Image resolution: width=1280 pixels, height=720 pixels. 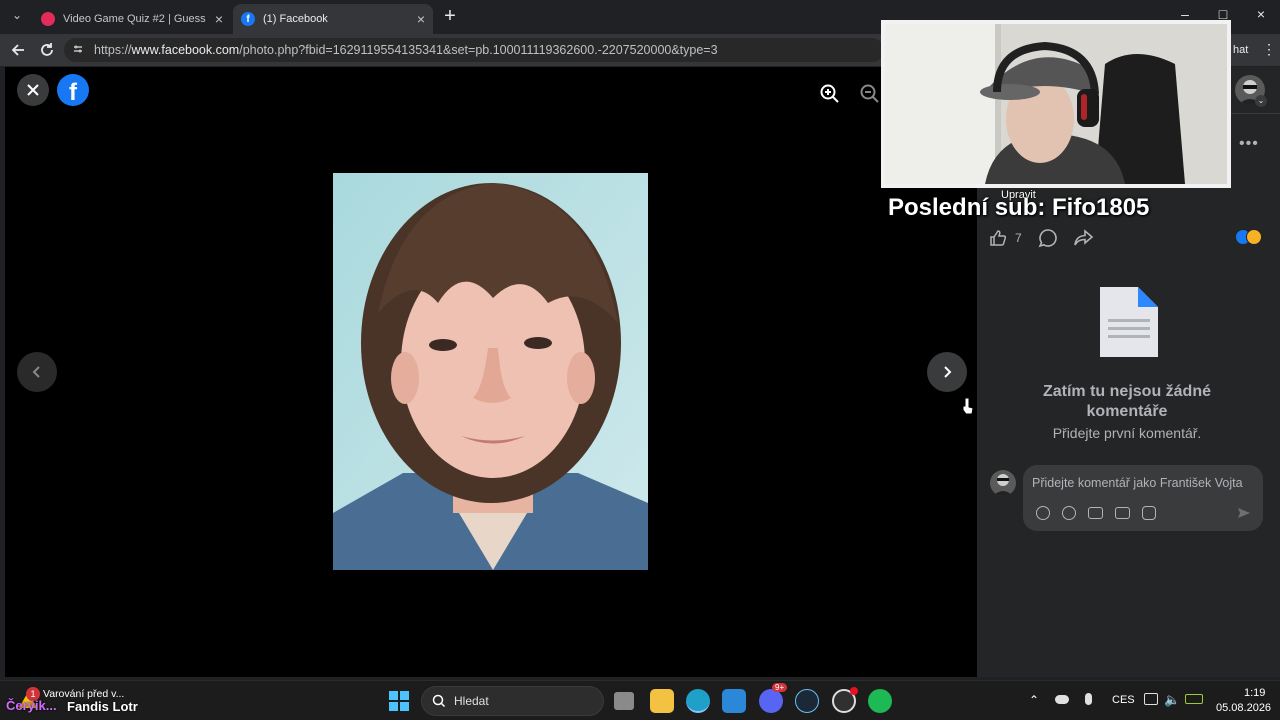 I want to click on taskbar-search: Hledat, so click(x=512, y=701).